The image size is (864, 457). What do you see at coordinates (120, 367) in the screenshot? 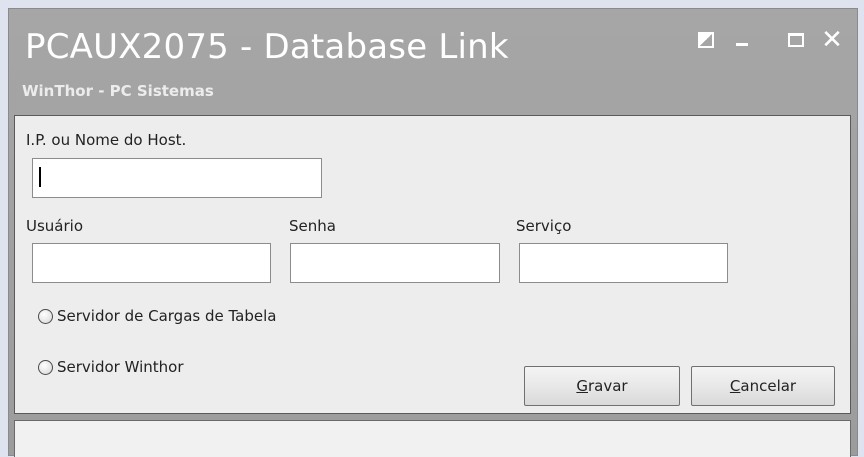
I see `radio-label: Servidor Winthor` at bounding box center [120, 367].